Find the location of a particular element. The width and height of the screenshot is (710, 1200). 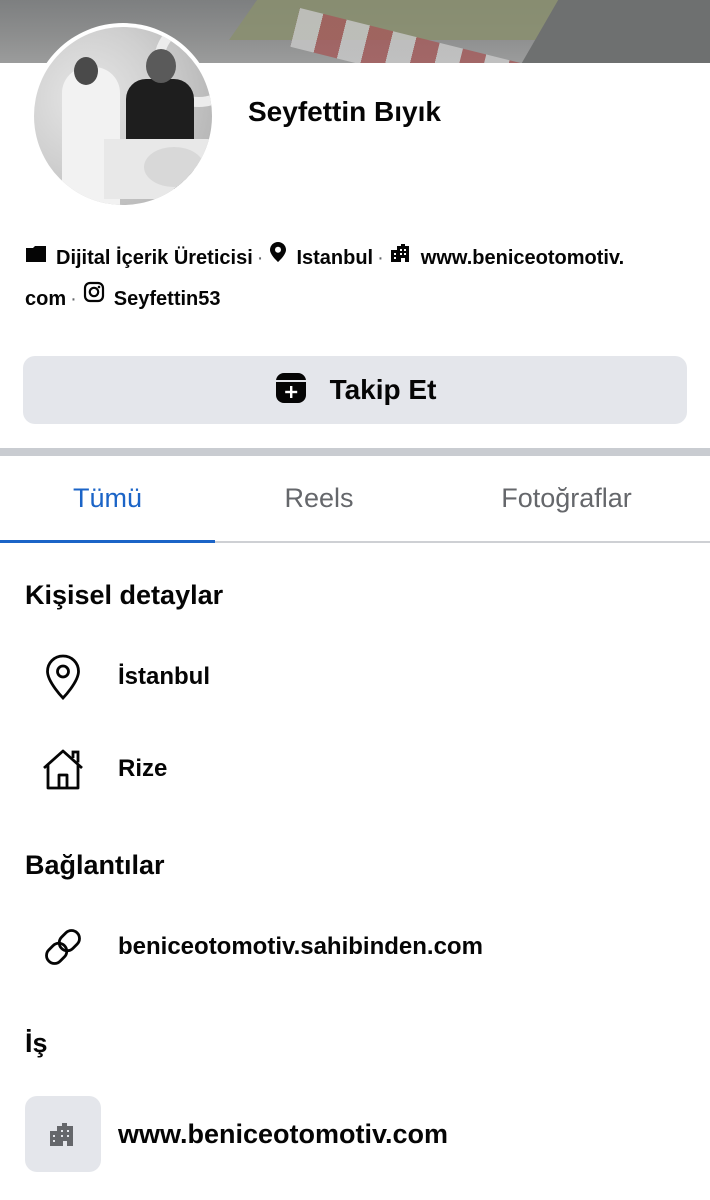

follow-icon is located at coordinates (291, 390).